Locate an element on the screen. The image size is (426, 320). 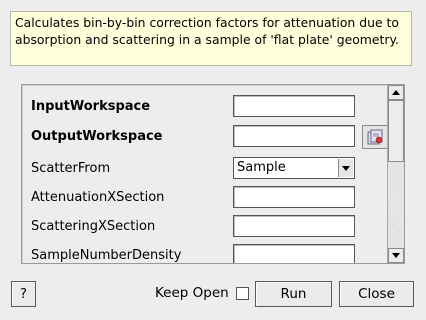
outputworkspace-input is located at coordinates (294, 136).